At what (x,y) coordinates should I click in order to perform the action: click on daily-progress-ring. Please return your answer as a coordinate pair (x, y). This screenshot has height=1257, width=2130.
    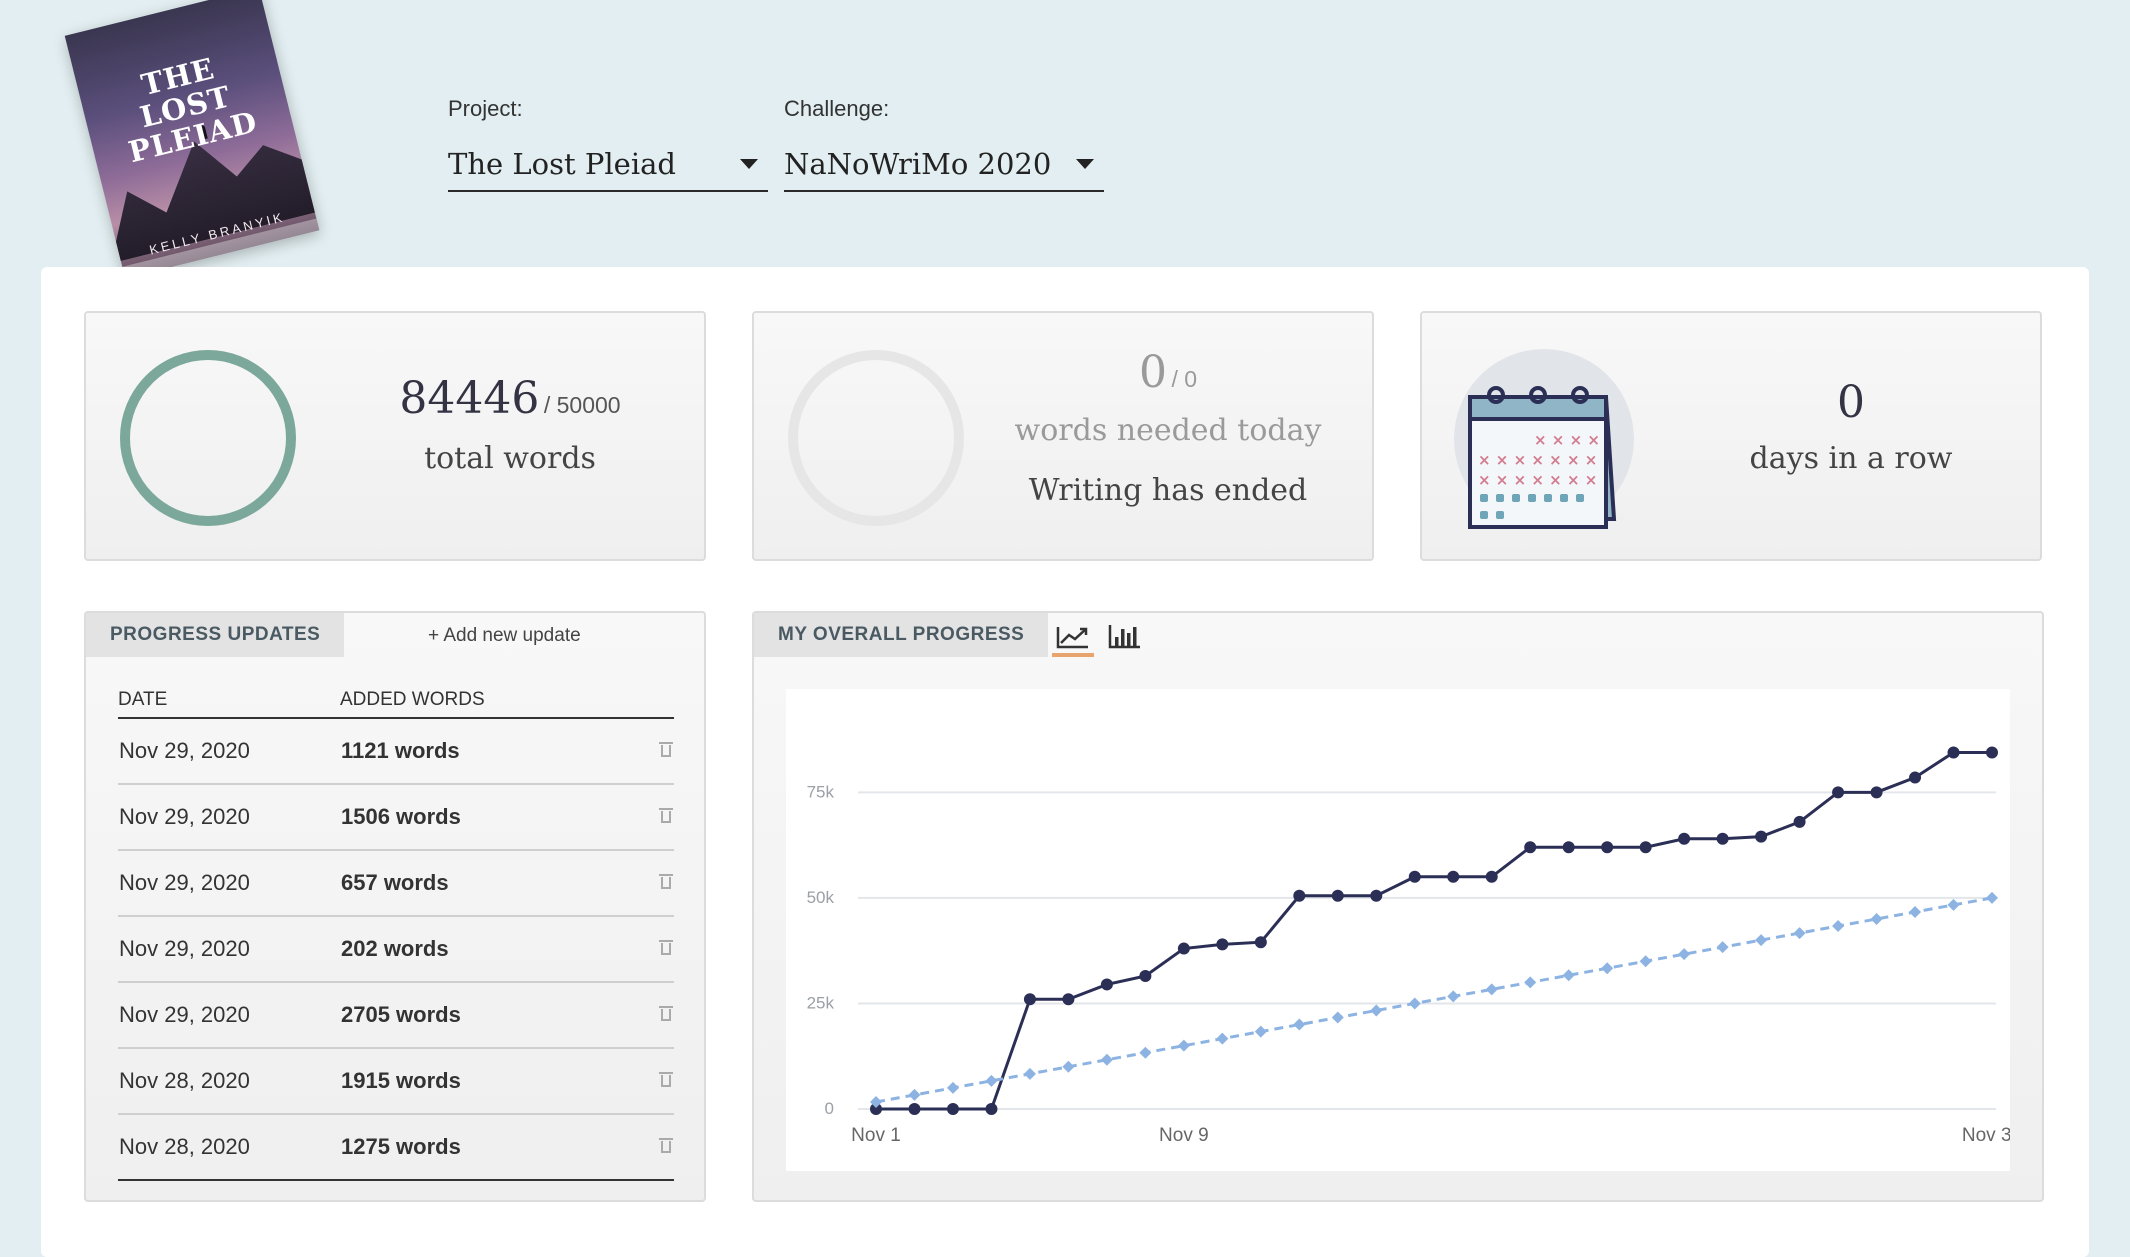
    Looking at the image, I should click on (876, 438).